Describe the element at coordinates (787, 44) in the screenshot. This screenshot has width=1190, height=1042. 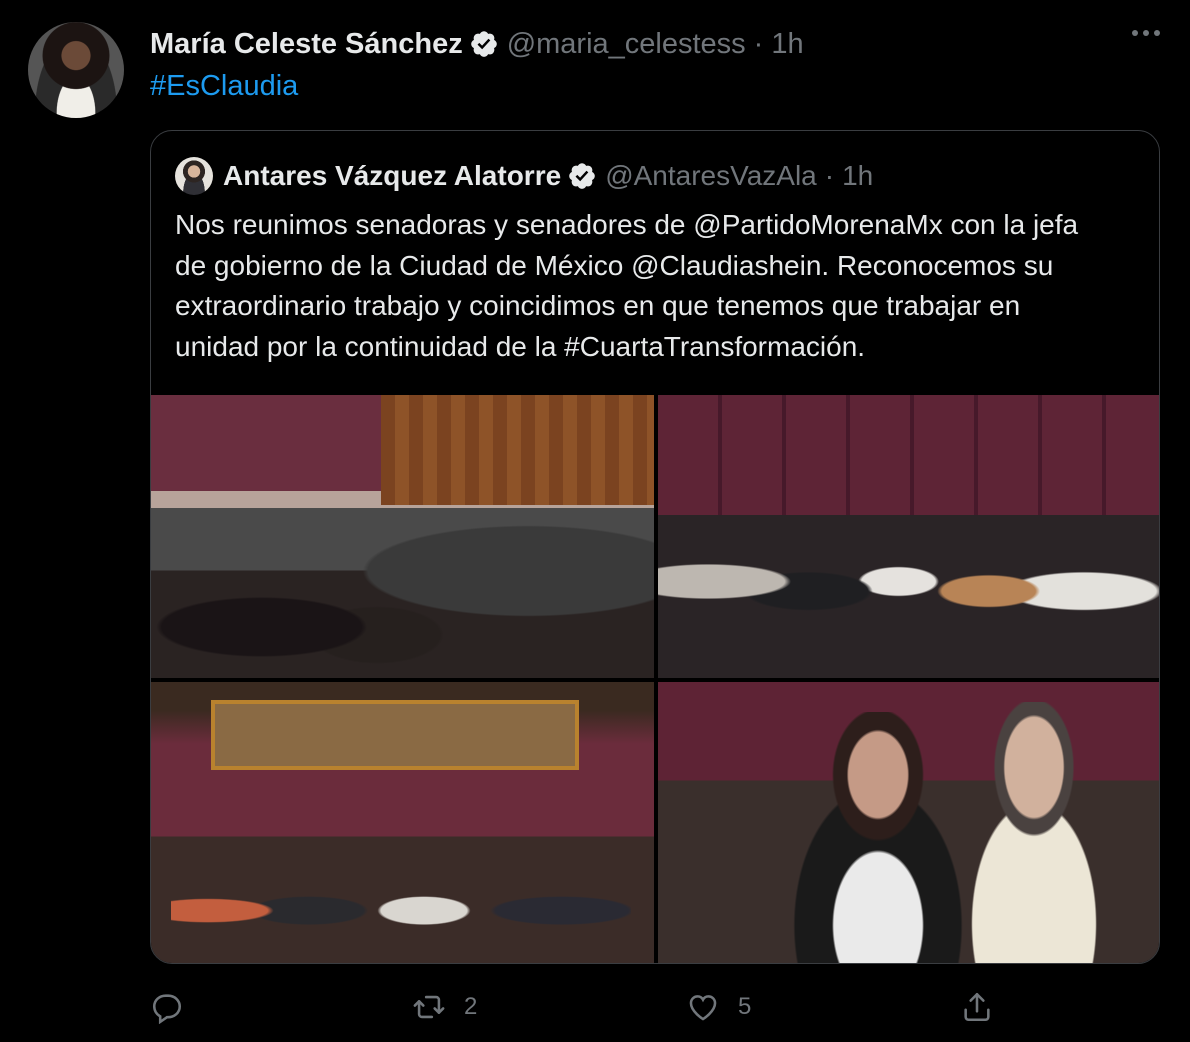
I see `tweet-time: 1h` at that location.